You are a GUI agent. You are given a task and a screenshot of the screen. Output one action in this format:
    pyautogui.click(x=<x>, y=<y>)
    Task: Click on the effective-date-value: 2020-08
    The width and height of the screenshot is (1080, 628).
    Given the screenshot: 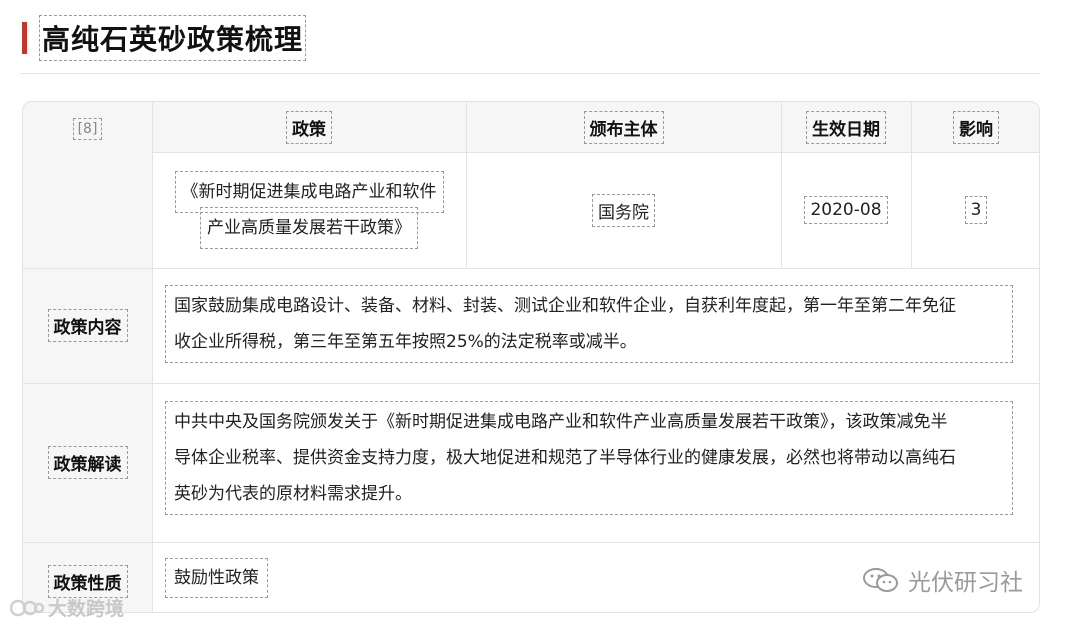 What is the action you would take?
    pyautogui.click(x=846, y=210)
    